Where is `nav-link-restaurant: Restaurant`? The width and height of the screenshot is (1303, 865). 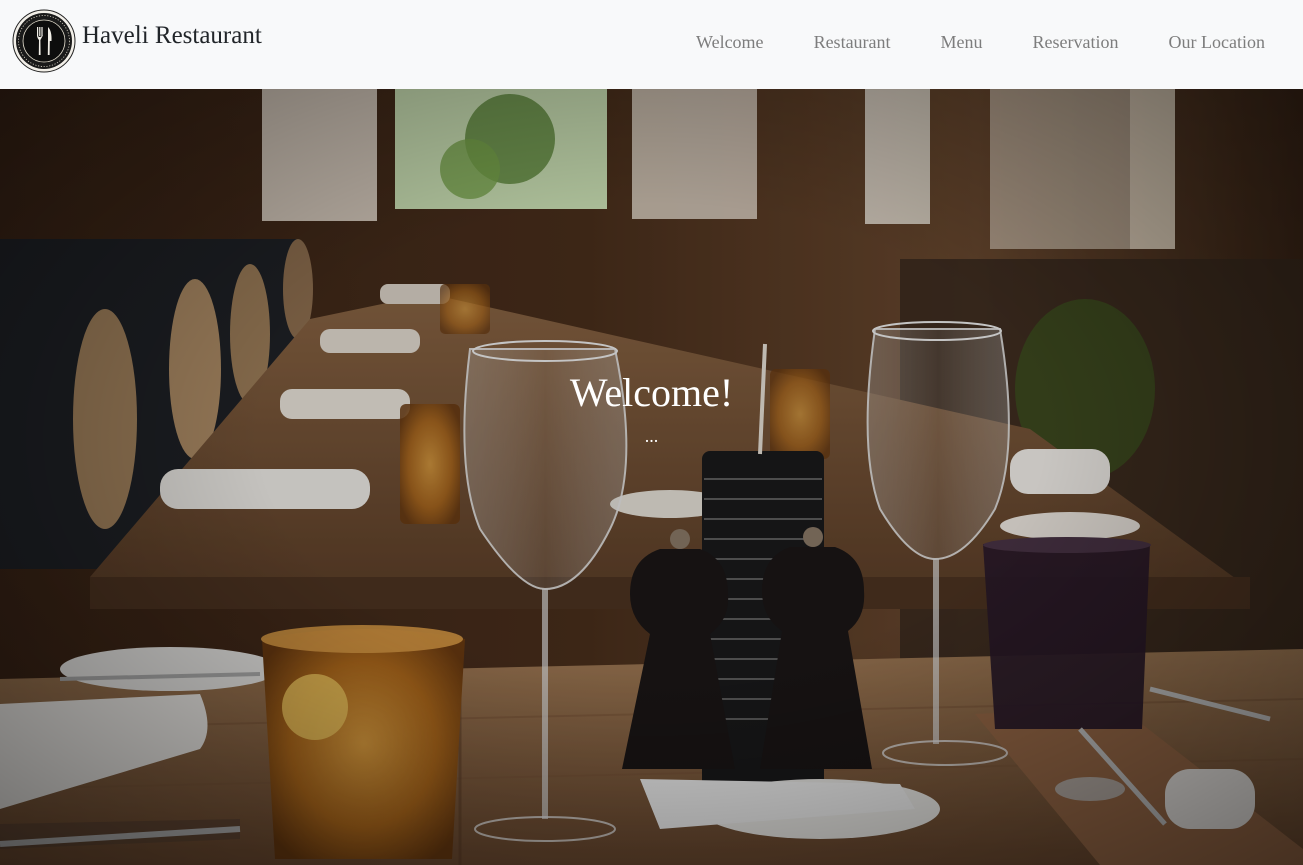
nav-link-restaurant: Restaurant is located at coordinates (852, 42).